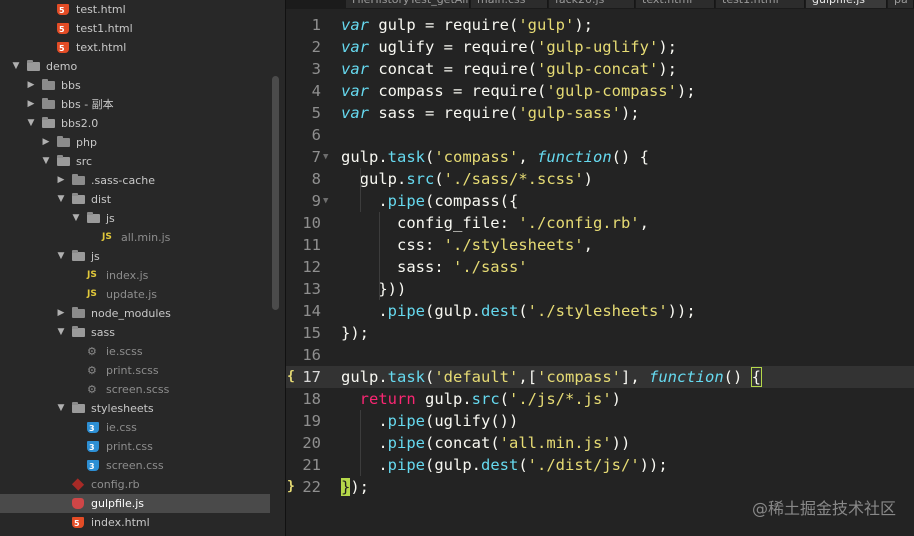 The width and height of the screenshot is (914, 536). I want to click on js-icon: JS, so click(92, 275).